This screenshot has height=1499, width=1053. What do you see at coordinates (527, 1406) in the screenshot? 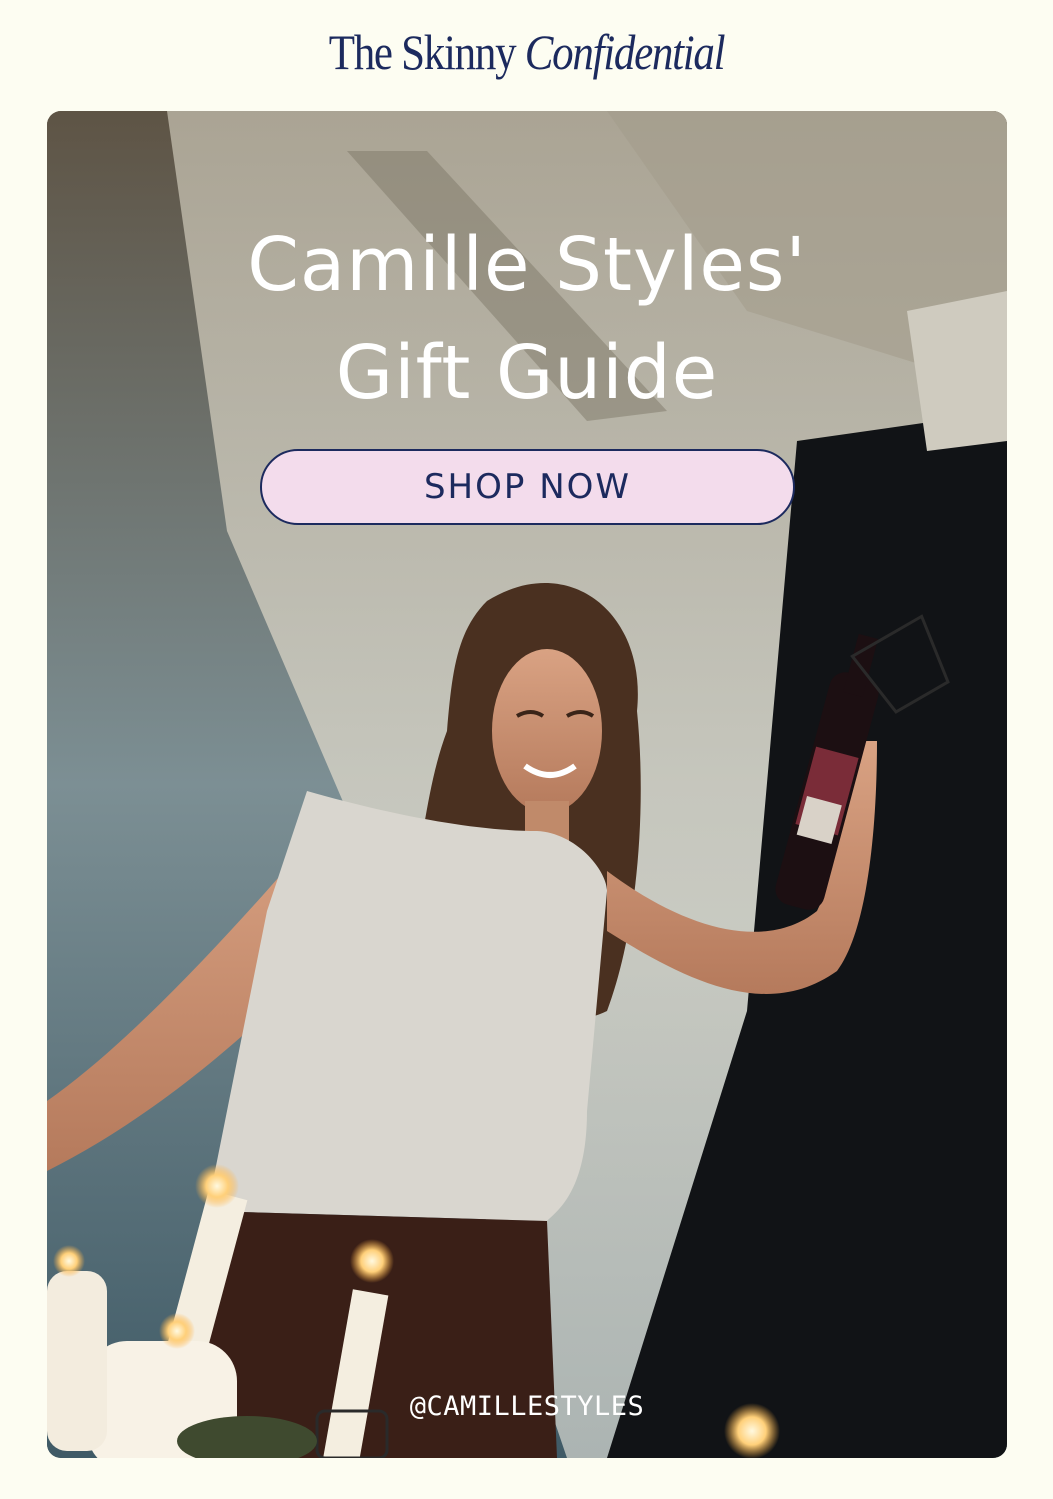
I see `photo-credit: @CAMILLESTYLES` at bounding box center [527, 1406].